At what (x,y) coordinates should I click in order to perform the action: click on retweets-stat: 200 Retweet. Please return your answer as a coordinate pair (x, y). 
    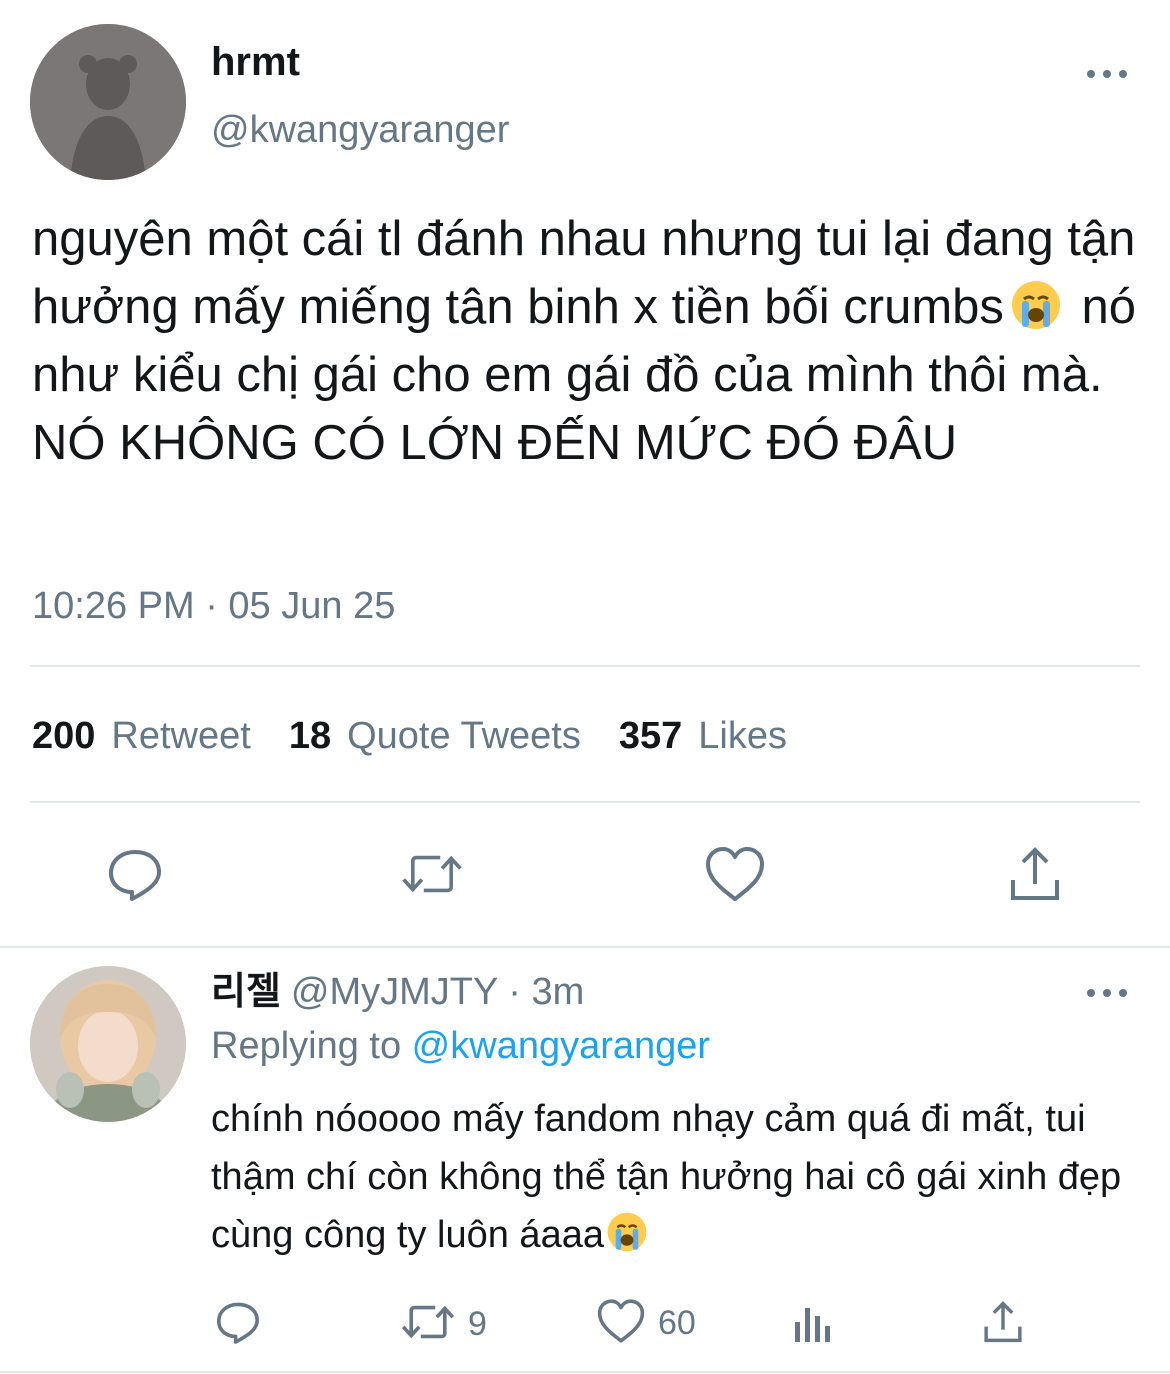
    Looking at the image, I should click on (141, 736).